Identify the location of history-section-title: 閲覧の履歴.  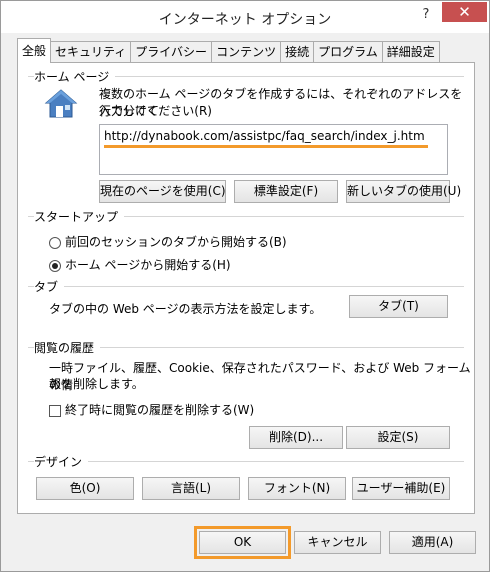
(67, 347).